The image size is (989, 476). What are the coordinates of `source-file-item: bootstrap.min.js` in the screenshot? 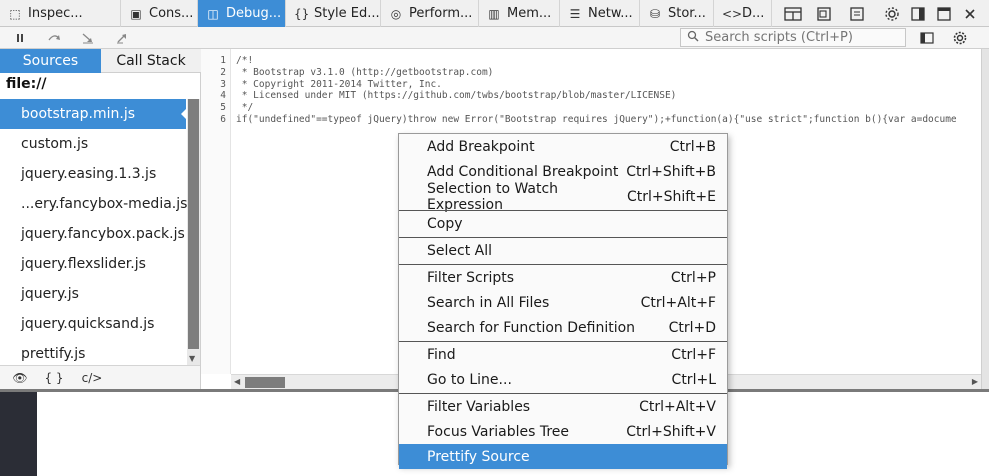 It's located at (93, 114).